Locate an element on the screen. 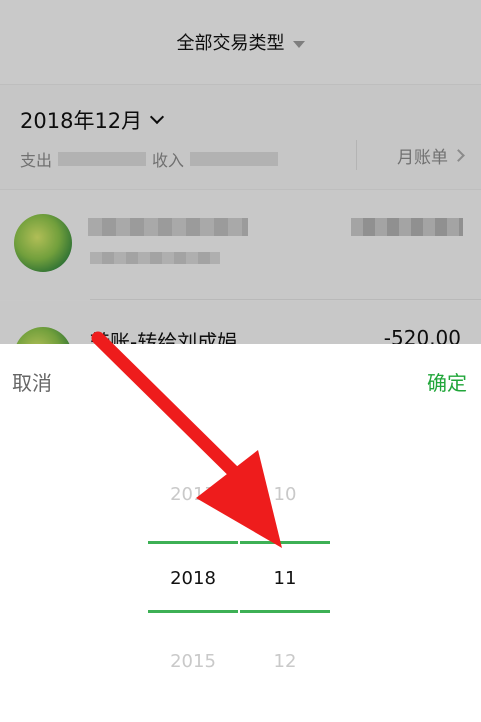 This screenshot has height=722, width=481. cancel-button: 取消 is located at coordinates (32, 381).